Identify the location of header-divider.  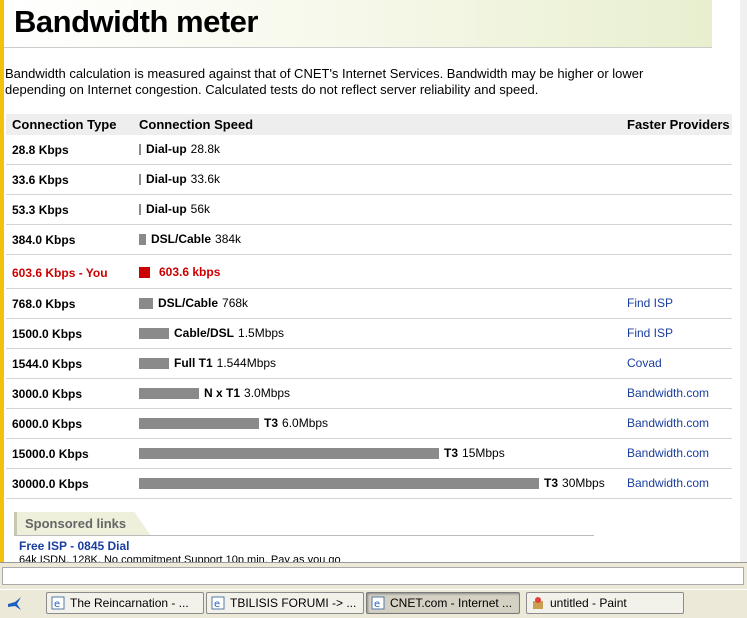
(358, 47).